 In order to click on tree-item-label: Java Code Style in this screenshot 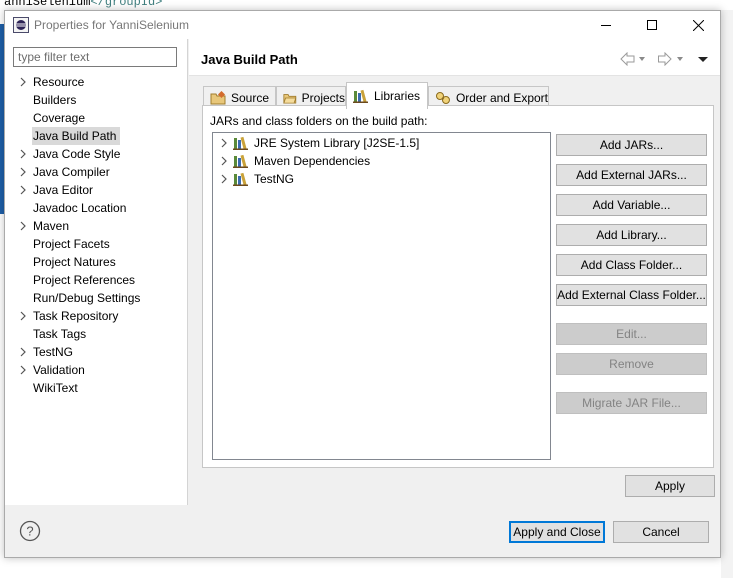, I will do `click(77, 154)`.